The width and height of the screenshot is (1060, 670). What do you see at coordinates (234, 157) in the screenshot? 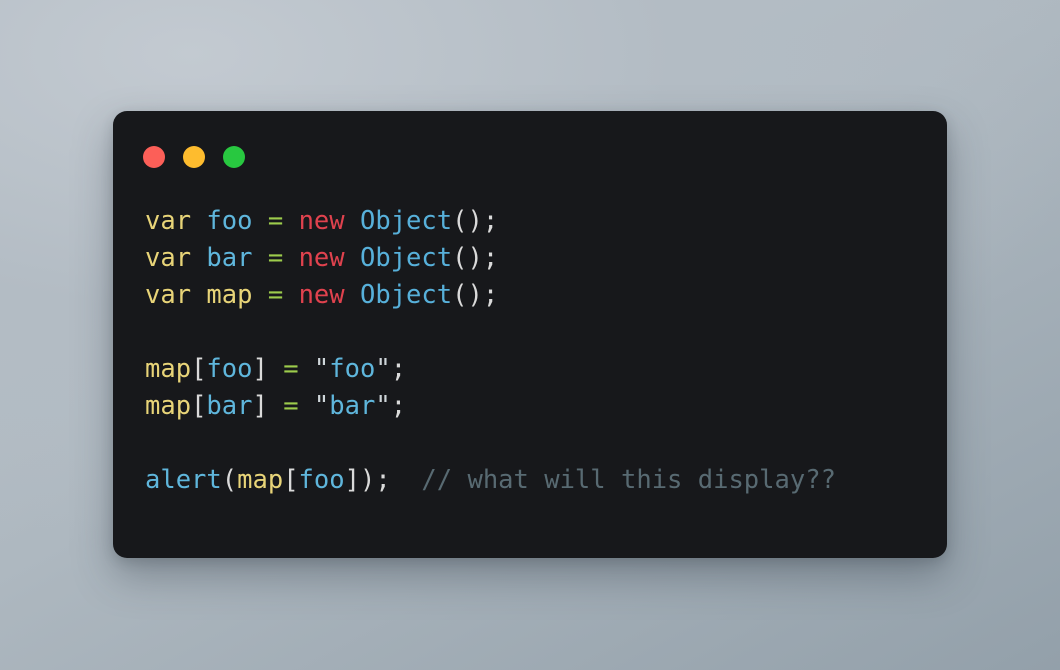
I see `maximize-button` at bounding box center [234, 157].